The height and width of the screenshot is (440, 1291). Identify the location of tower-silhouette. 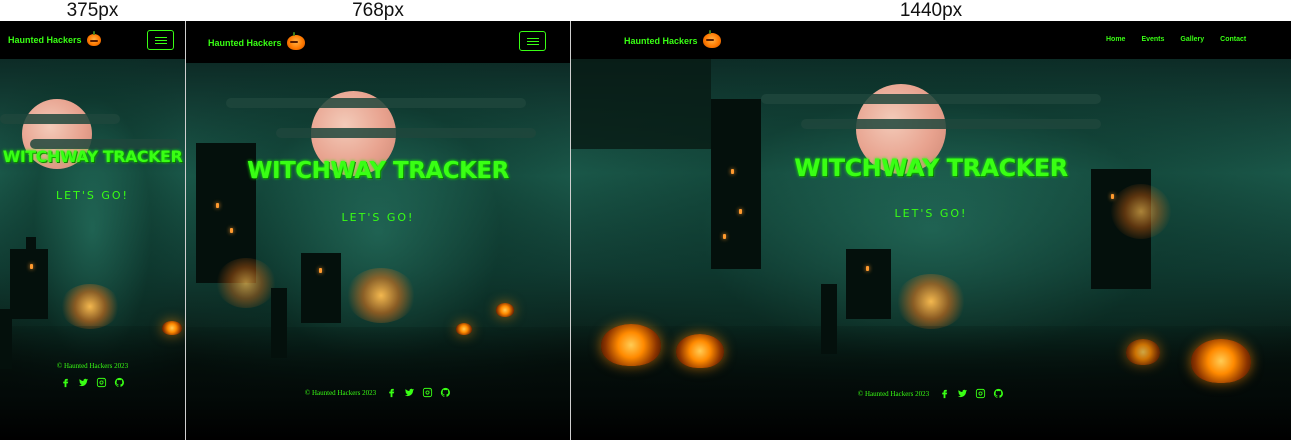
(31, 244).